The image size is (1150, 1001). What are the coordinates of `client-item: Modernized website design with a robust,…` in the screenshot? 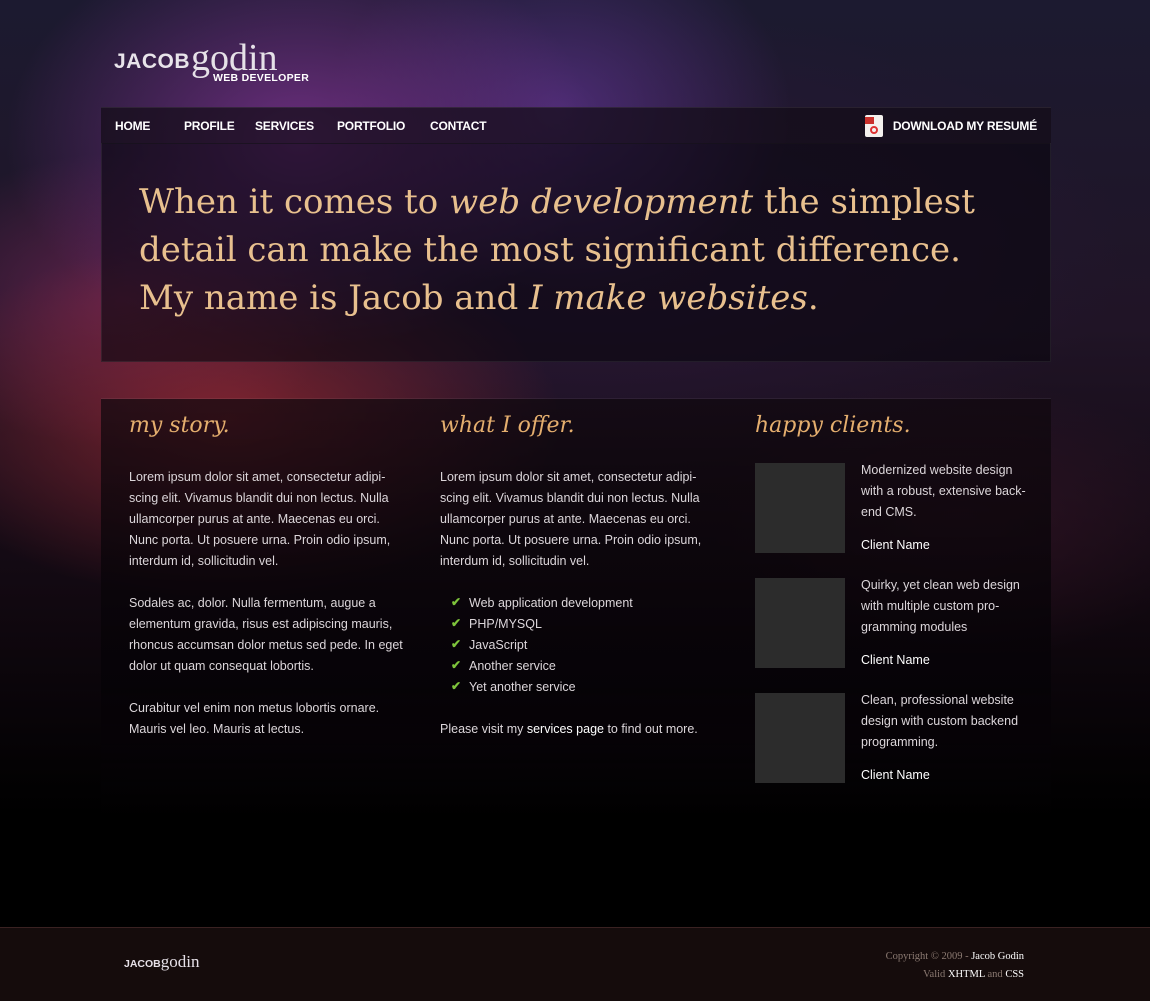 It's located at (890, 515).